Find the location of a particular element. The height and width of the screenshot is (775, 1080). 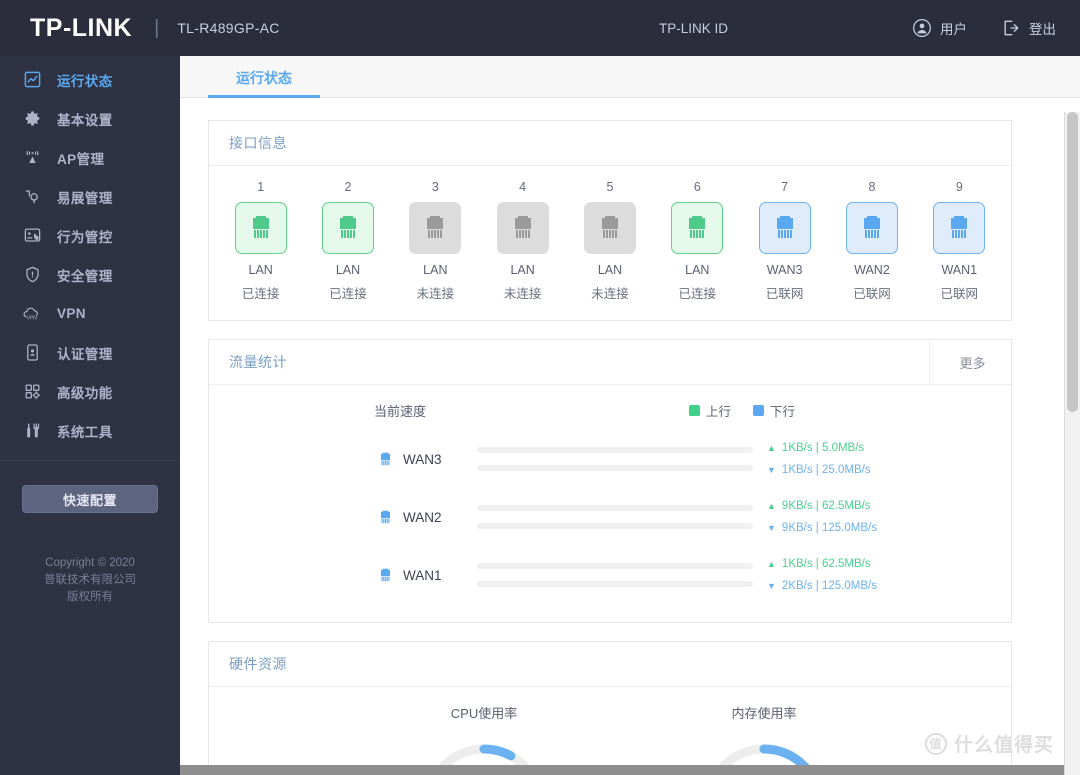

legend-label-download: 下行 is located at coordinates (782, 412).